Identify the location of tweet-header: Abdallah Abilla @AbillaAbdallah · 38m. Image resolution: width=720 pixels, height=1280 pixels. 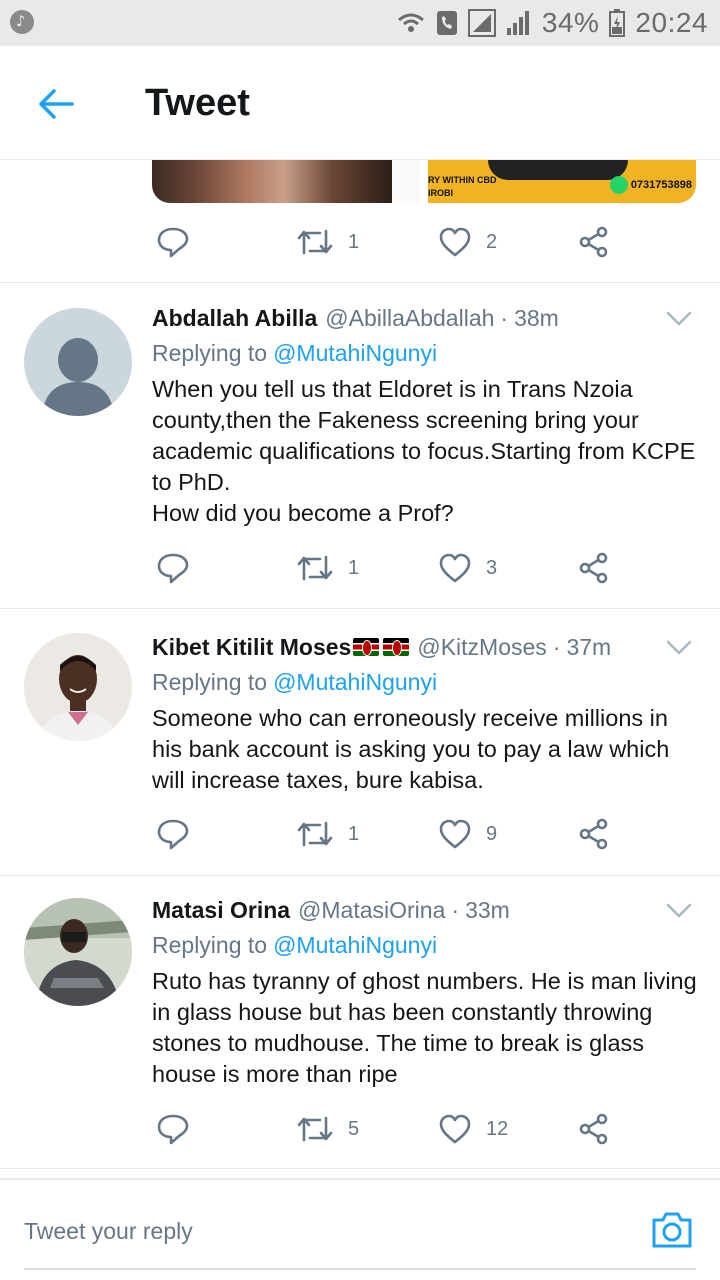
(424, 318).